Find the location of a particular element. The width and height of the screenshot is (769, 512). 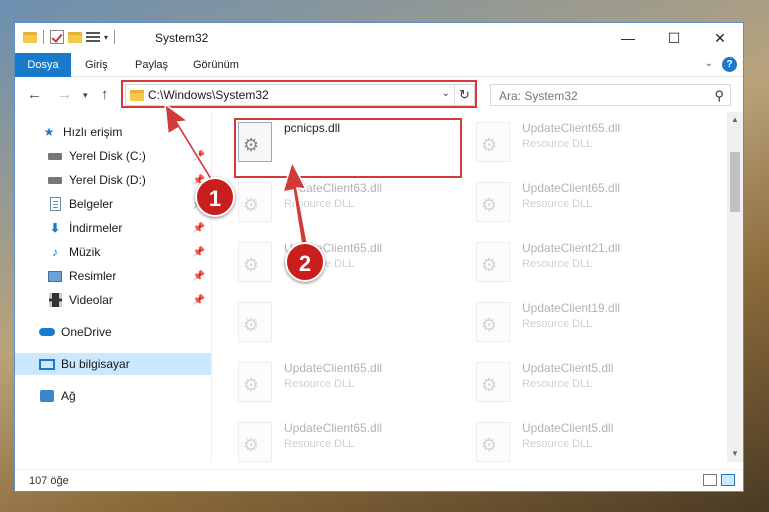

forward-arrow-icon: → is located at coordinates (64, 94).